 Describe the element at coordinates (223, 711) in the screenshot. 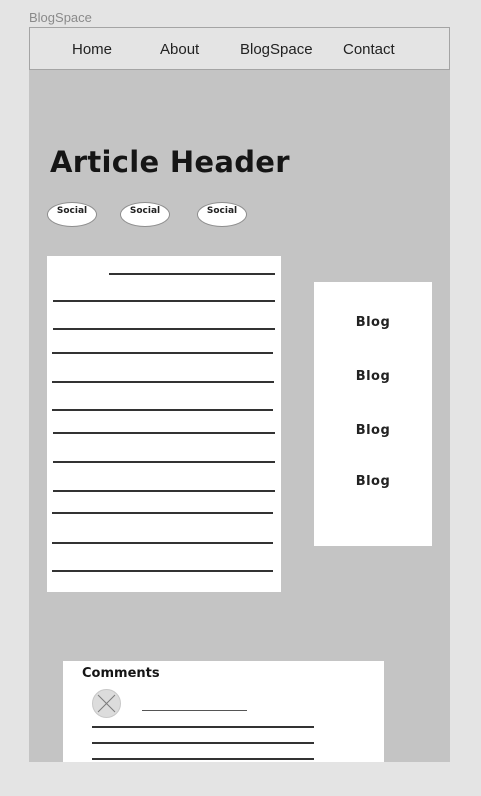

I see `comments-section: Comments` at that location.